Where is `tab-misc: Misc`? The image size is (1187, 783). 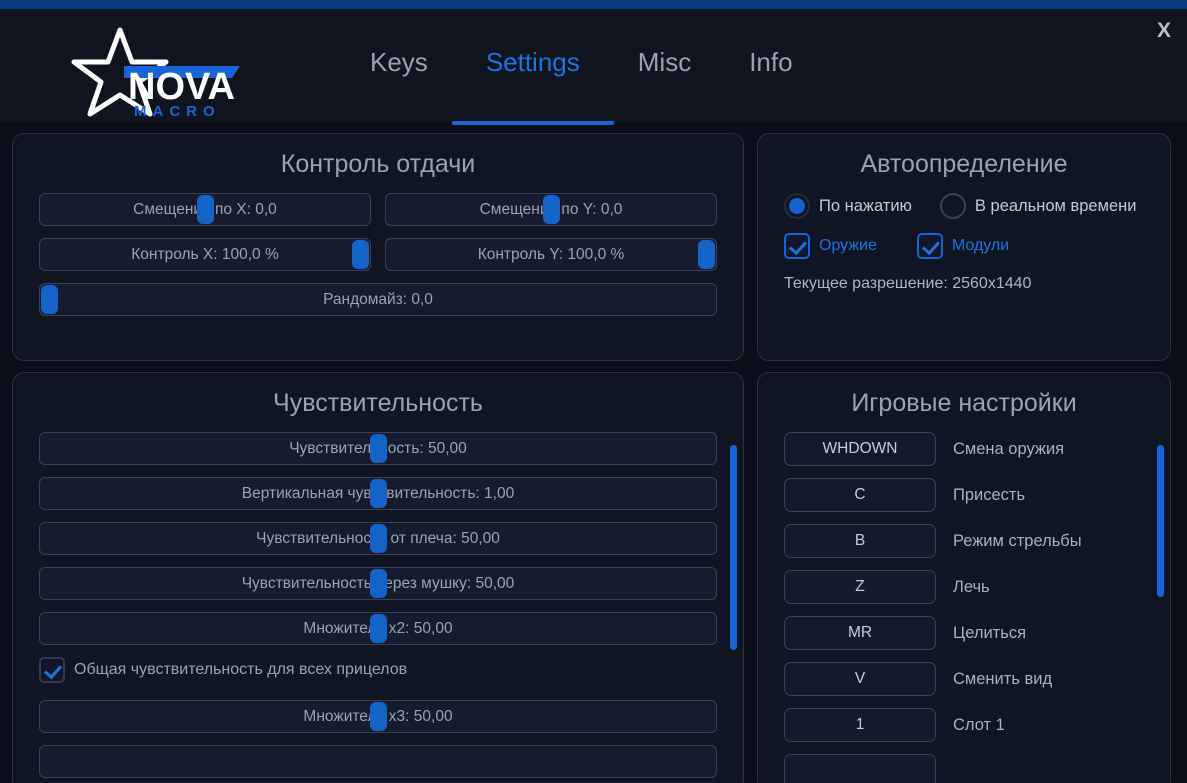 tab-misc: Misc is located at coordinates (664, 58).